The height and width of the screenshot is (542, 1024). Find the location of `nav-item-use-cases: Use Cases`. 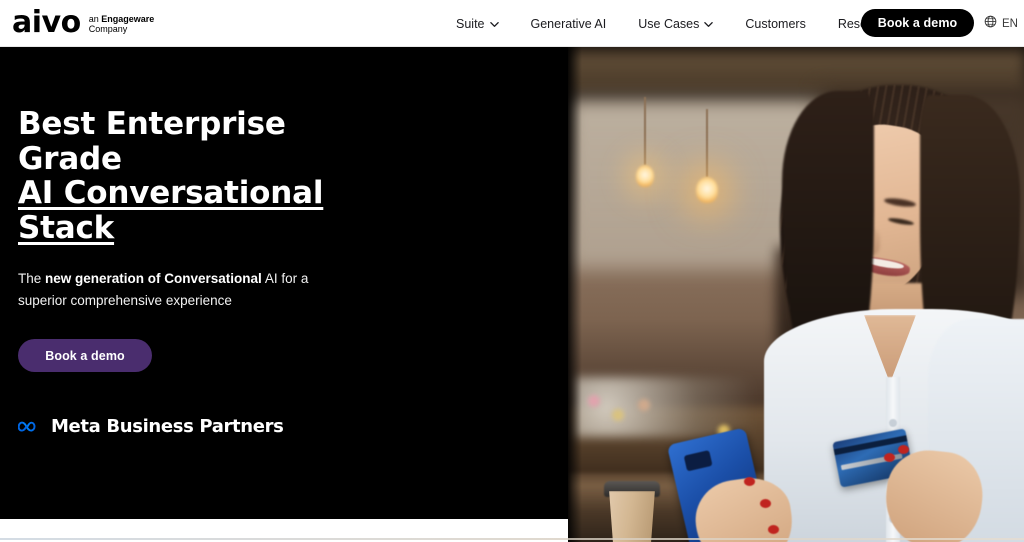

nav-item-use-cases: Use Cases is located at coordinates (675, 24).